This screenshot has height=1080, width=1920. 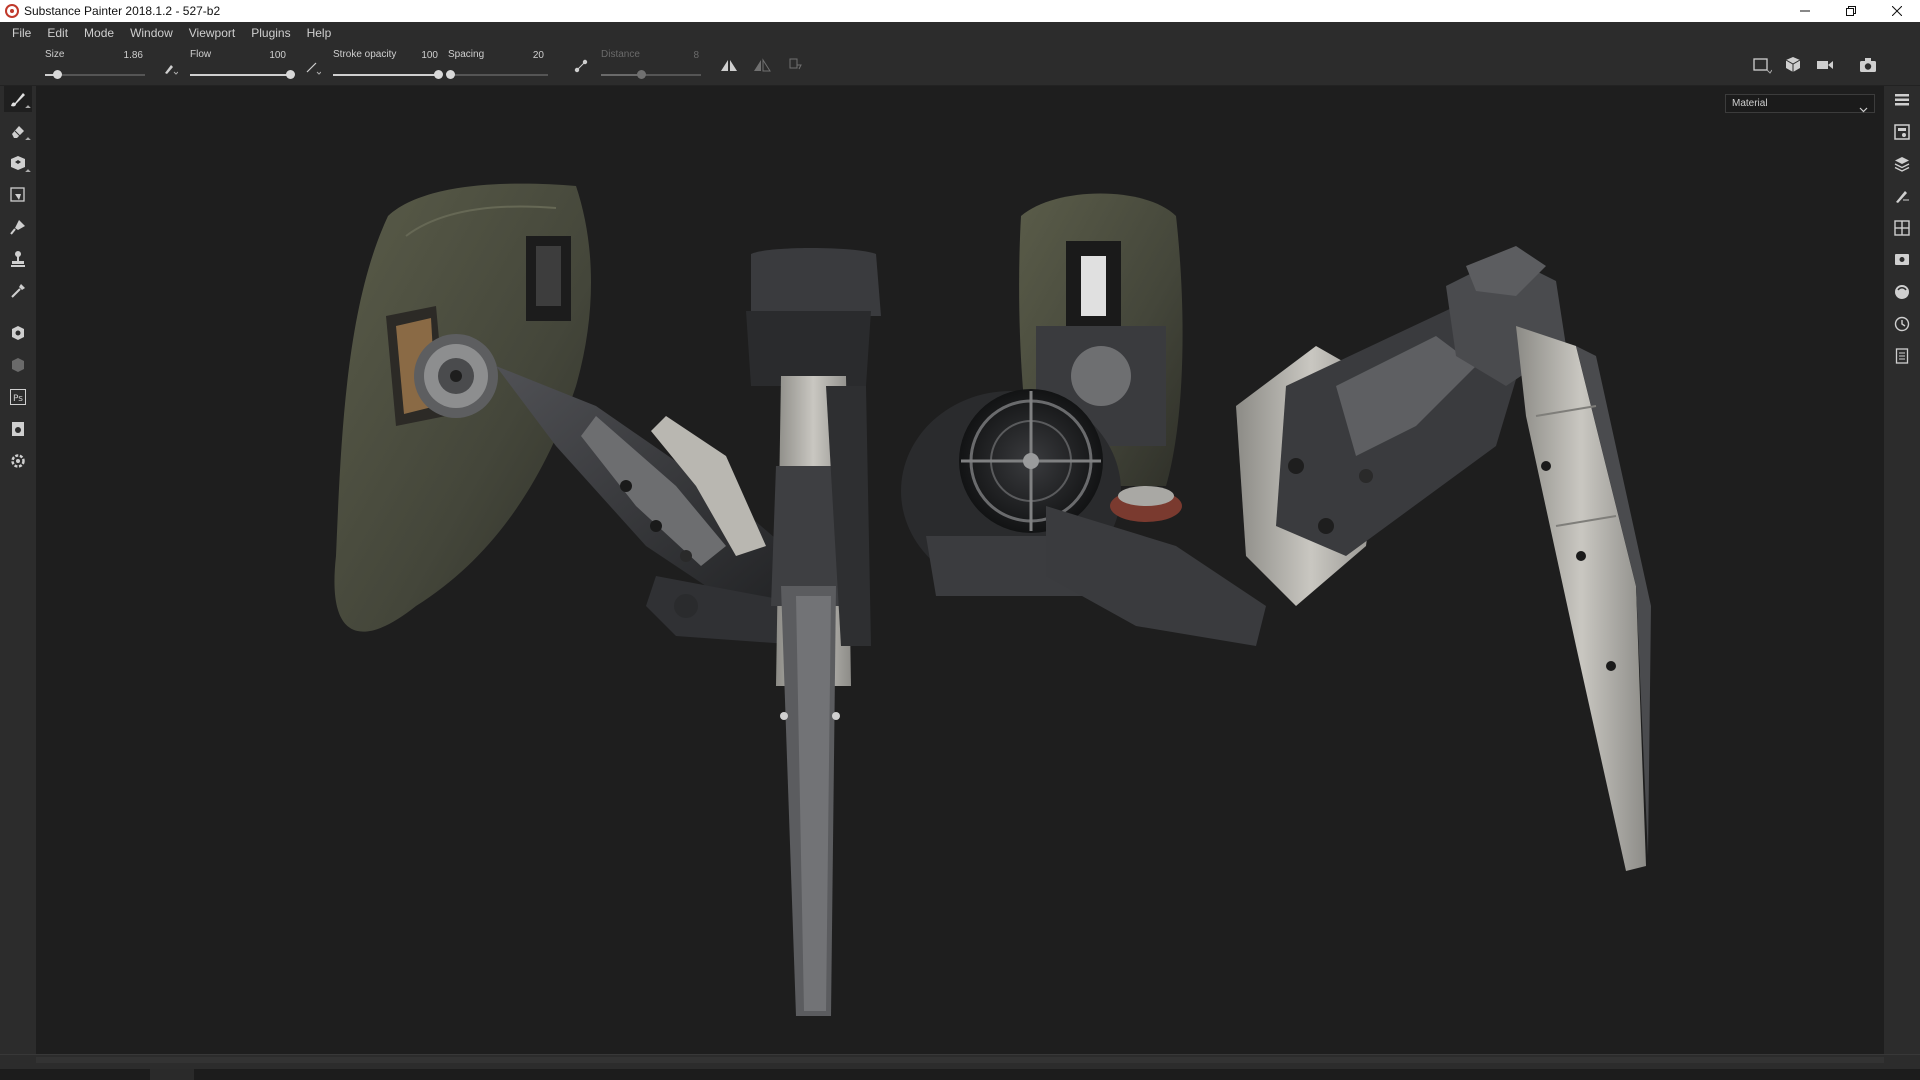 I want to click on size-value: 1.86, so click(x=133, y=55).